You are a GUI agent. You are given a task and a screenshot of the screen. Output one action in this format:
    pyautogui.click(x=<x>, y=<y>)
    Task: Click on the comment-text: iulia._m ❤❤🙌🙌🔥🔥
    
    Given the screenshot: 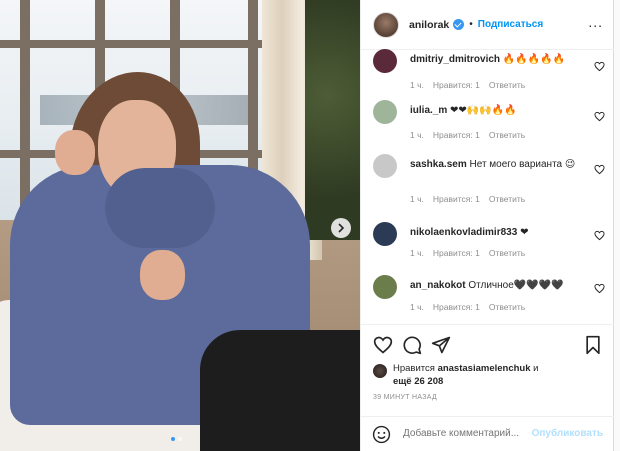 What is the action you would take?
    pyautogui.click(x=495, y=110)
    